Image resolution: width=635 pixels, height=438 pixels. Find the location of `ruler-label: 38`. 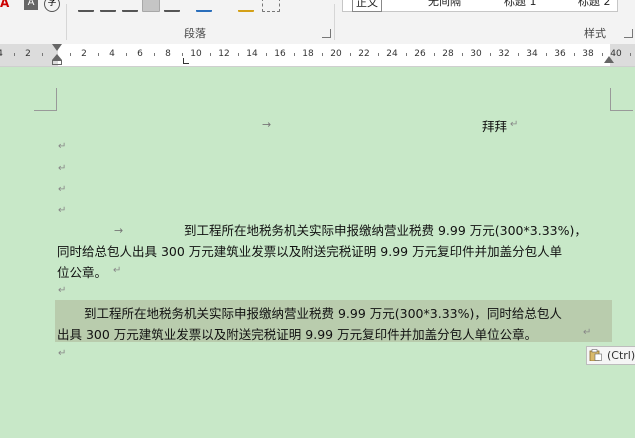

ruler-label: 38 is located at coordinates (588, 54).